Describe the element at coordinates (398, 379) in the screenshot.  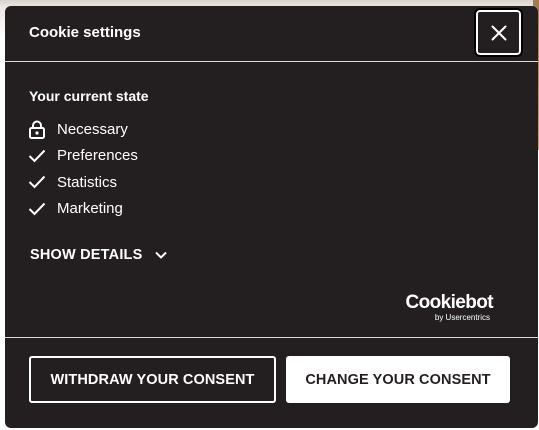
I see `change-consent-button: CHANGE YOUR CONSENT` at that location.